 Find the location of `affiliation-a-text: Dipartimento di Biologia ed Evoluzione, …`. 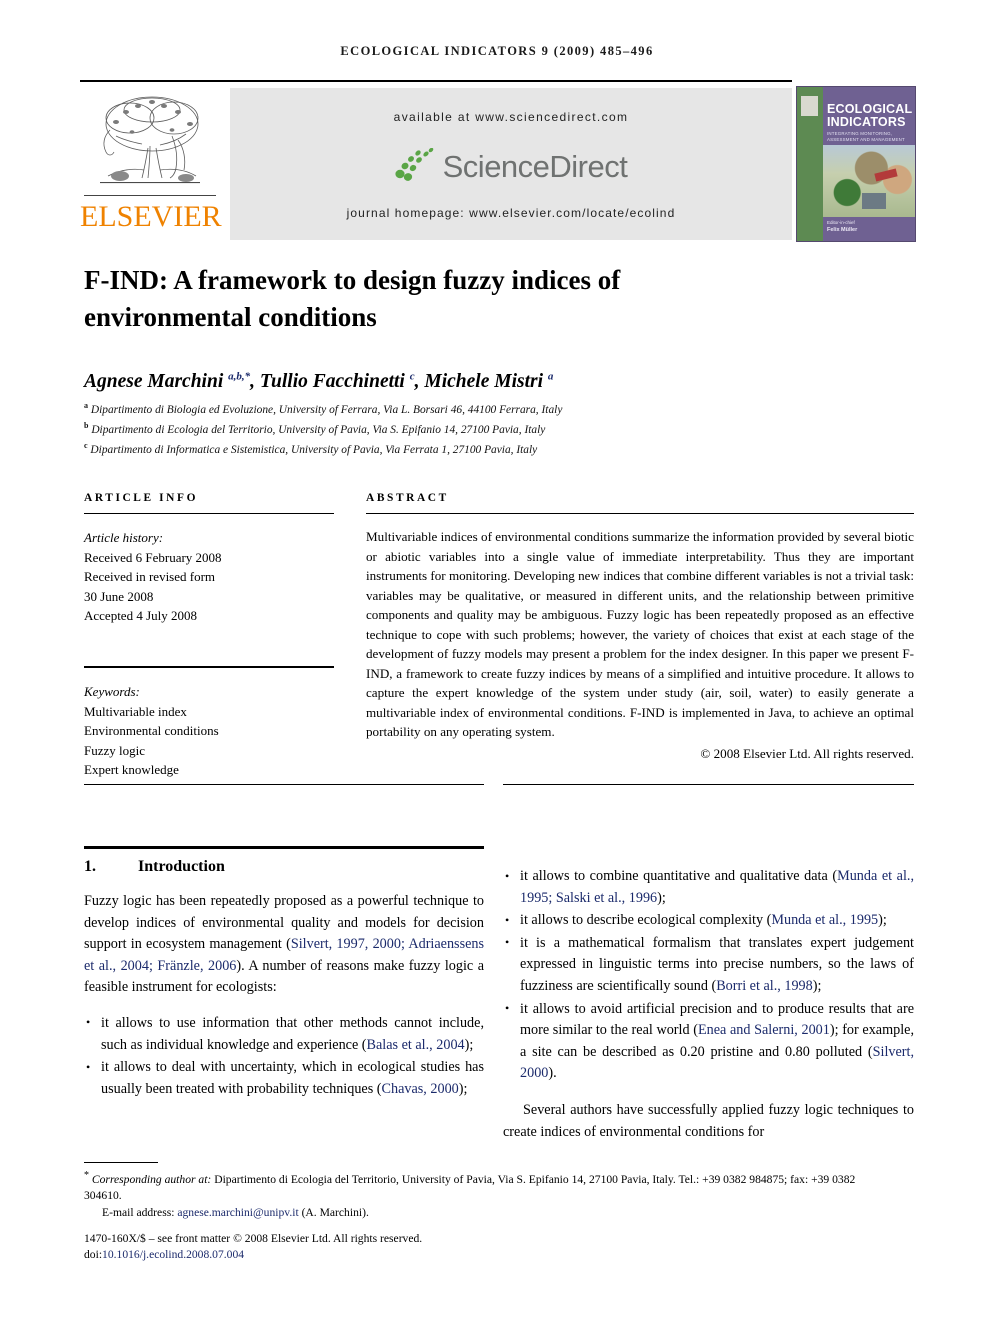

affiliation-a-text: Dipartimento di Biologia ed Evoluzione, … is located at coordinates (326, 409).